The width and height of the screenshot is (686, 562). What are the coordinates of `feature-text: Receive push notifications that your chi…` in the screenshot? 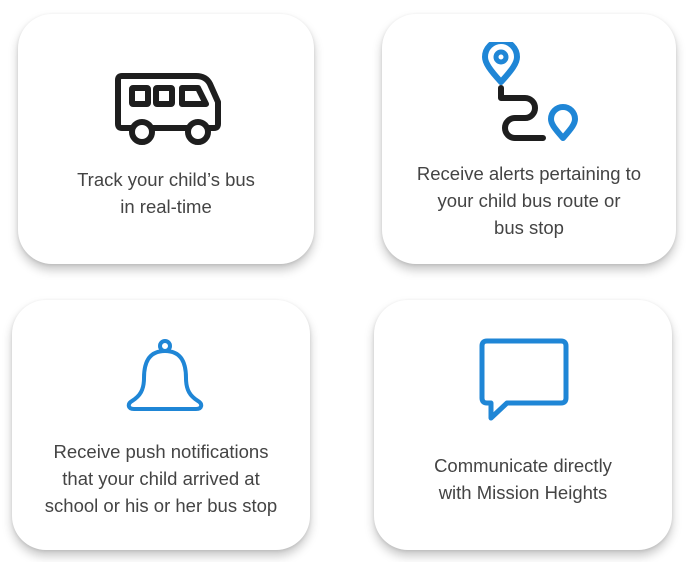 It's located at (161, 478).